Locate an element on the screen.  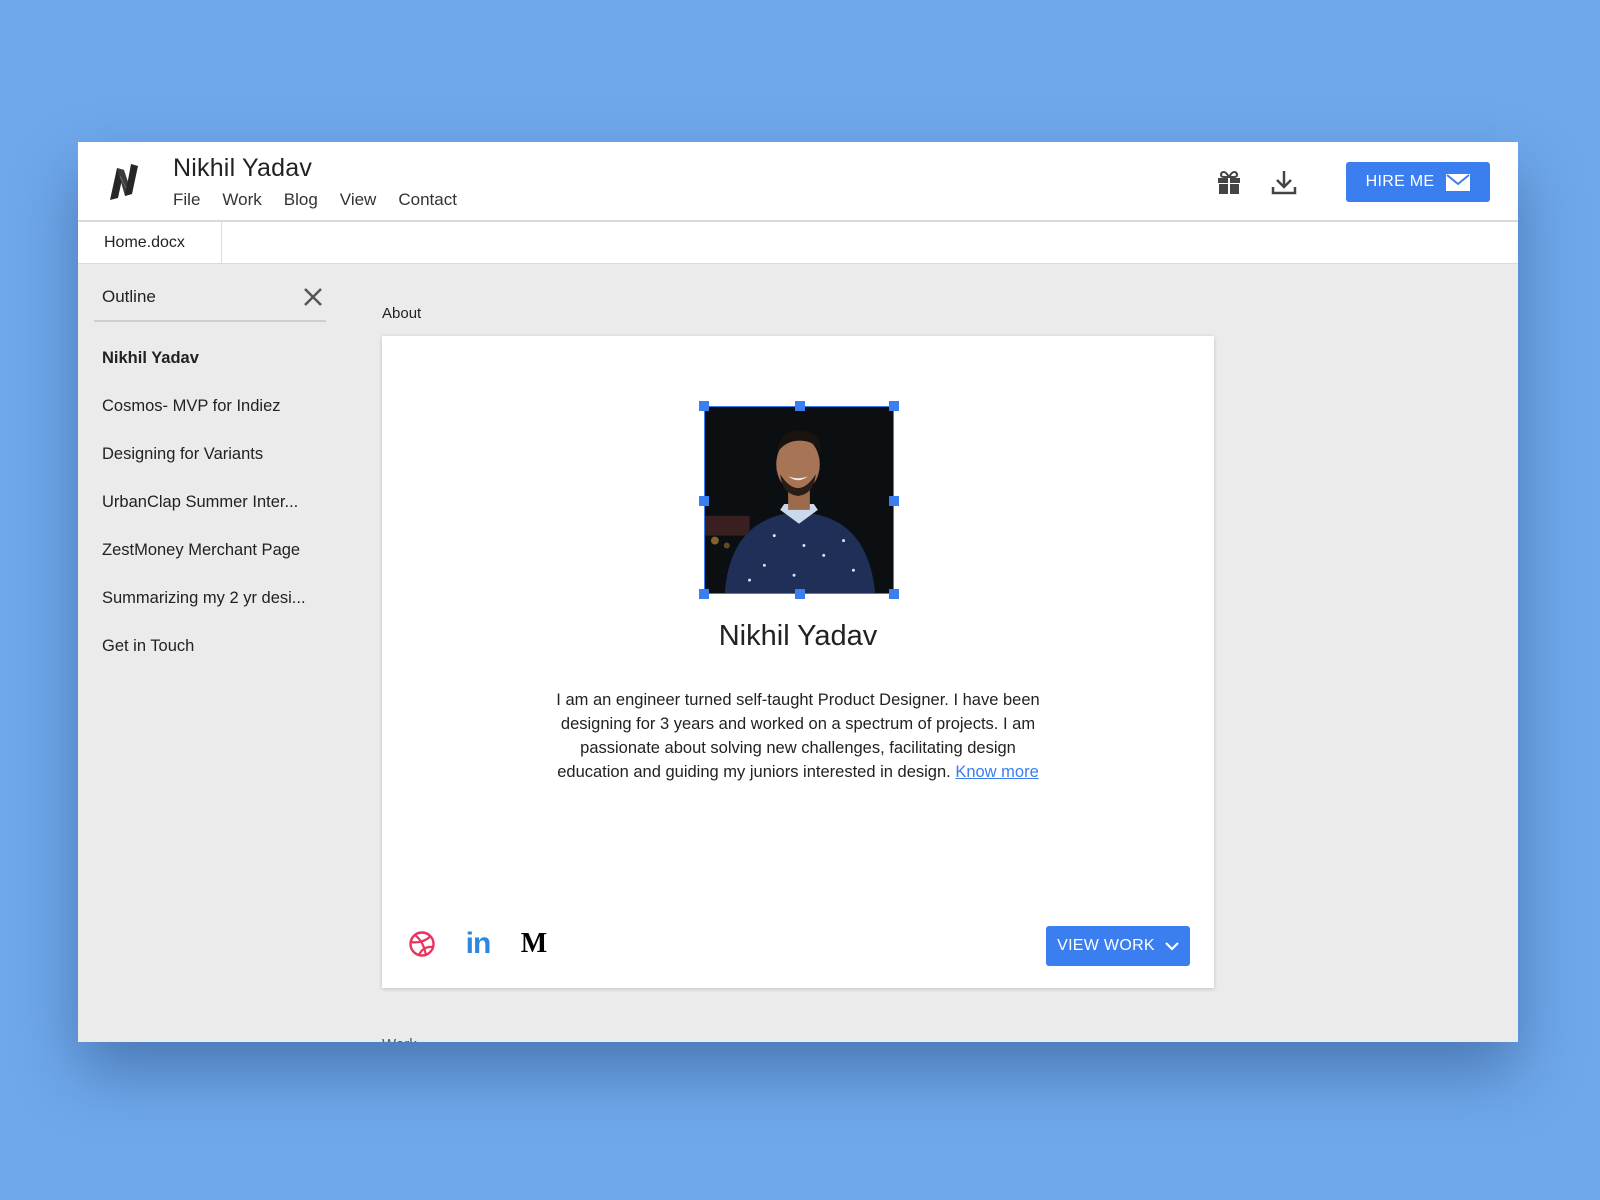
chevron-down-icon is located at coordinates (1172, 946).